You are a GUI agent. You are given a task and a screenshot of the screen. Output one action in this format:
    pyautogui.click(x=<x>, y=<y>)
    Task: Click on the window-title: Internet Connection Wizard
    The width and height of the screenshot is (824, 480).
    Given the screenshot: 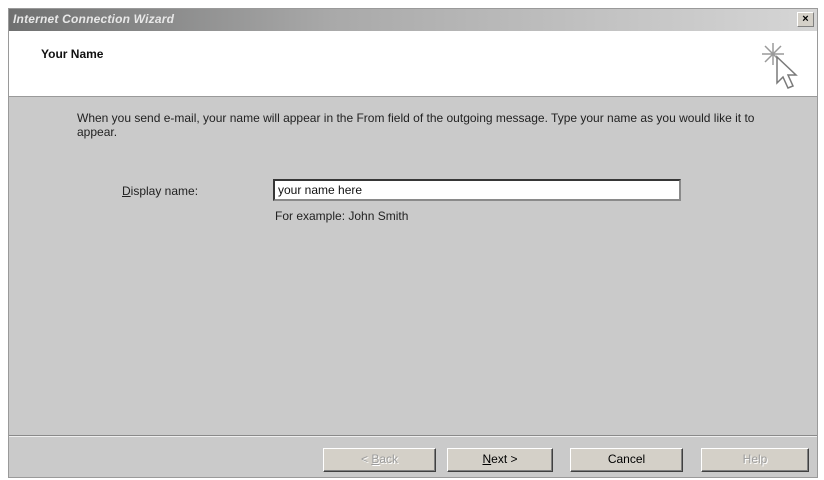 What is the action you would take?
    pyautogui.click(x=94, y=19)
    